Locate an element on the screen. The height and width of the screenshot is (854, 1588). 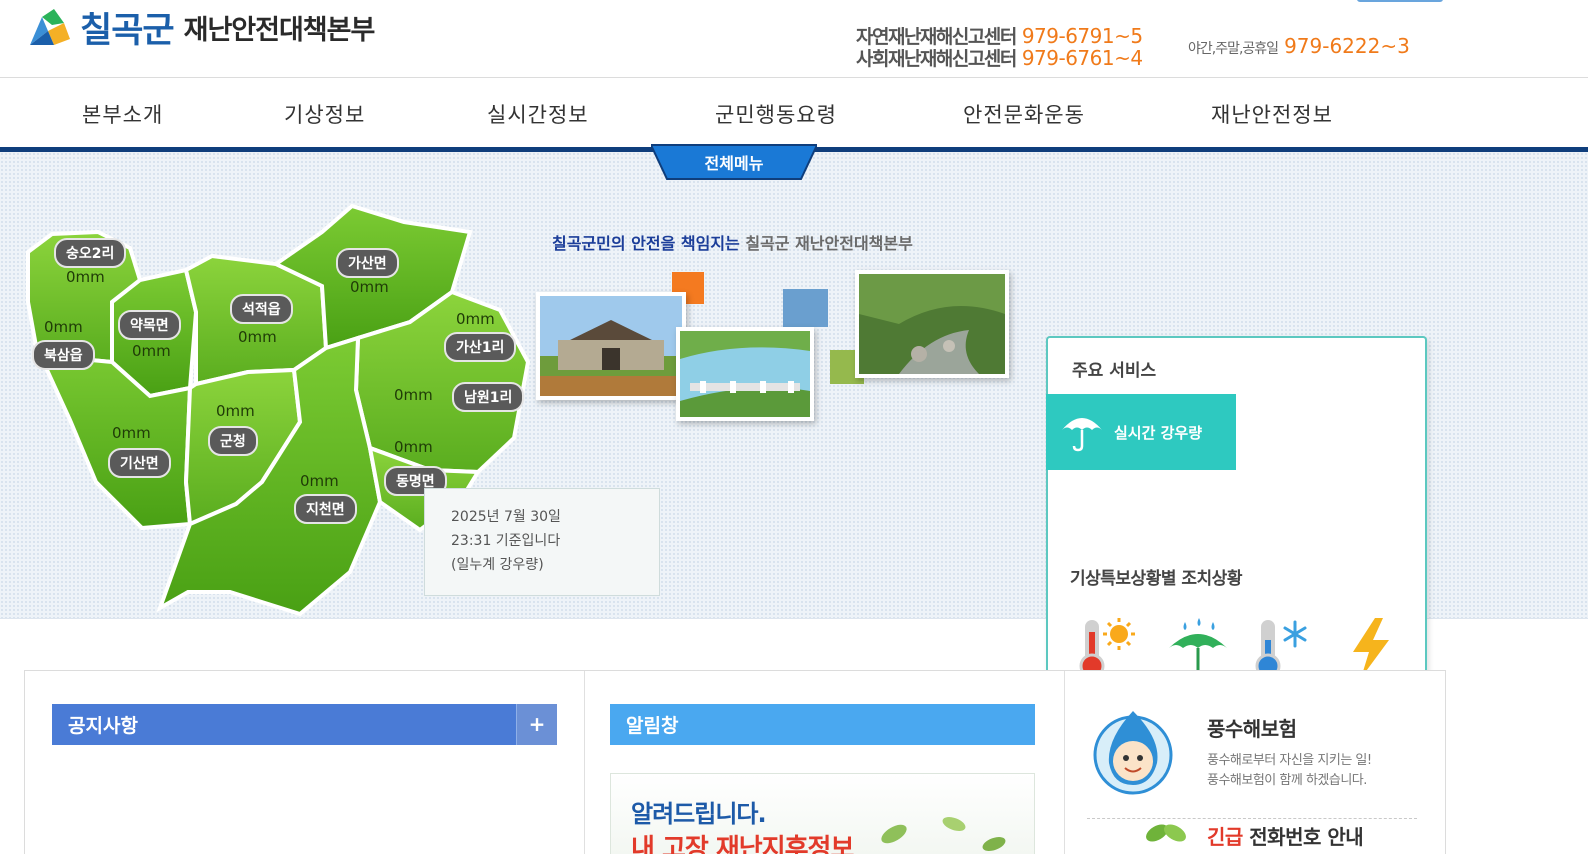
area-tag-gisan: 기산면 is located at coordinates (139, 463).